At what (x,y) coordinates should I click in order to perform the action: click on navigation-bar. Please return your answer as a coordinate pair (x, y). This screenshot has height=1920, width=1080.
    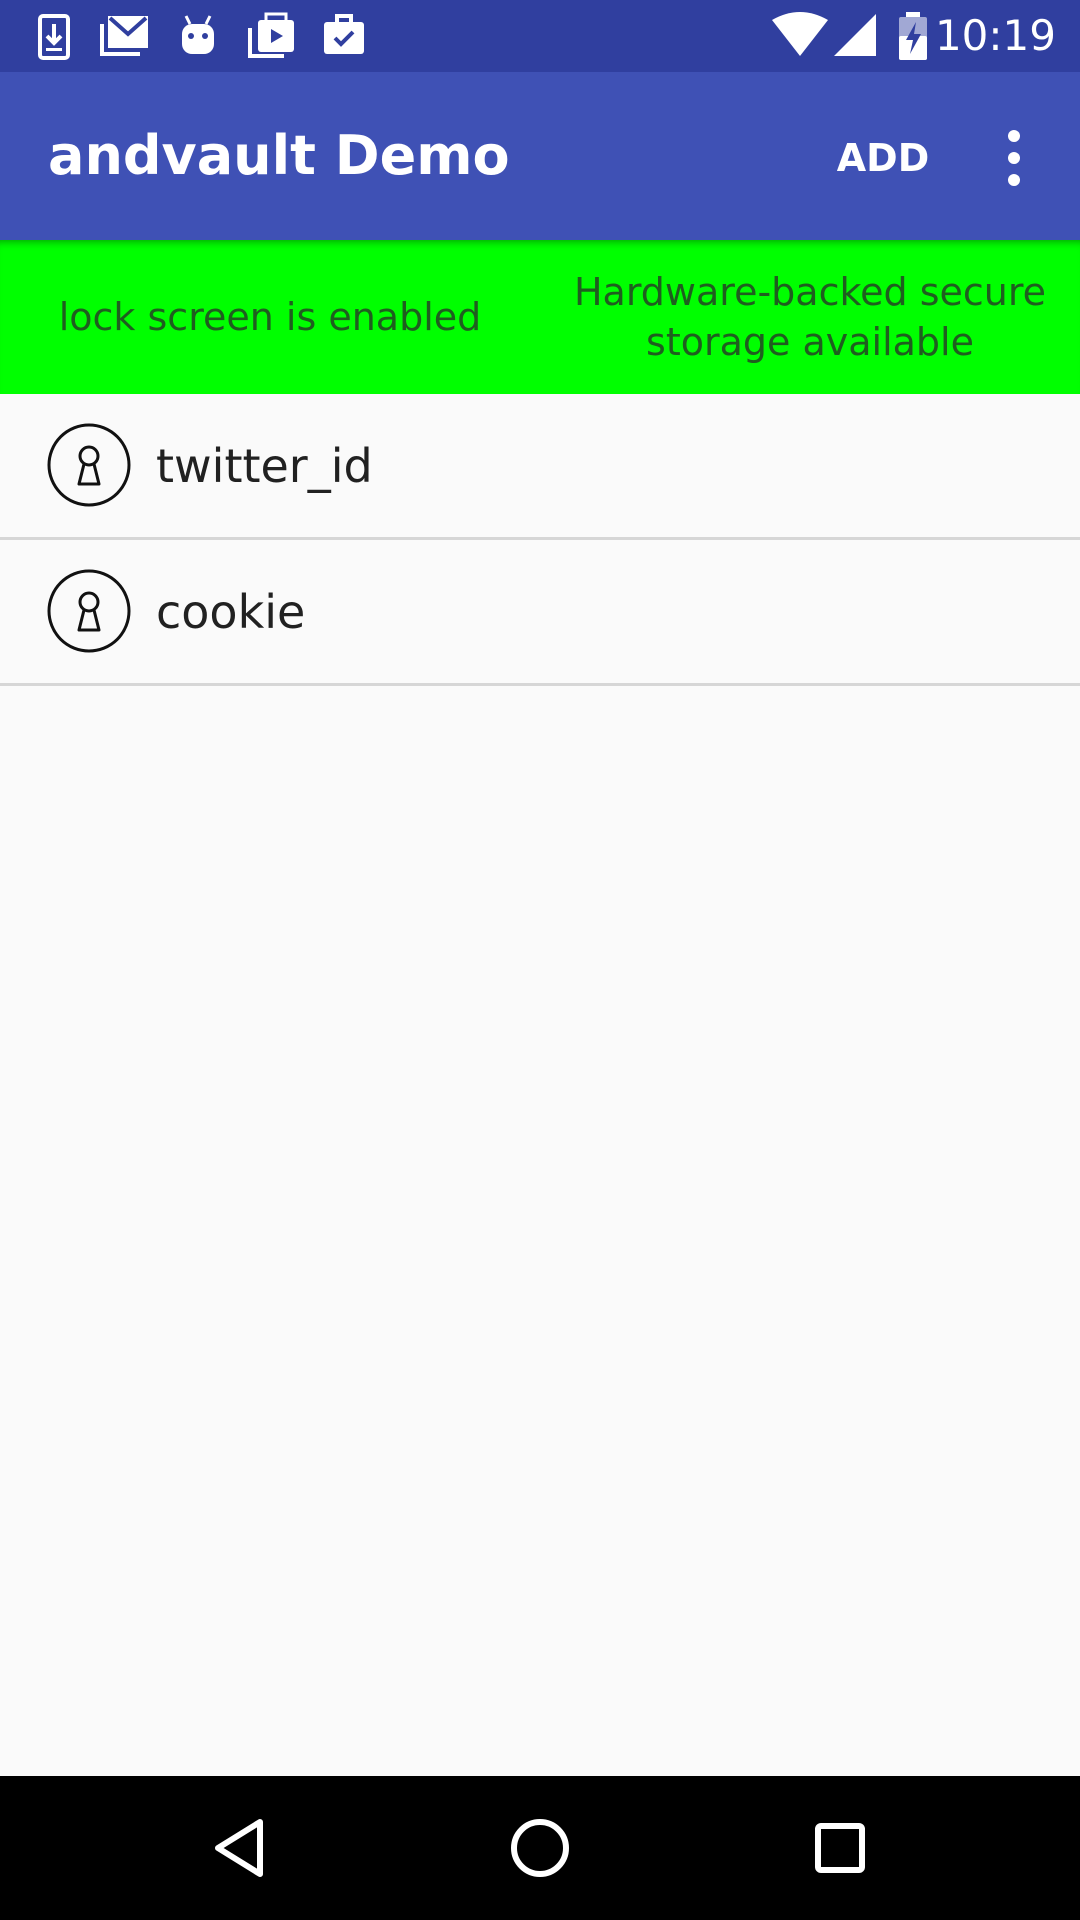
    Looking at the image, I should click on (540, 1848).